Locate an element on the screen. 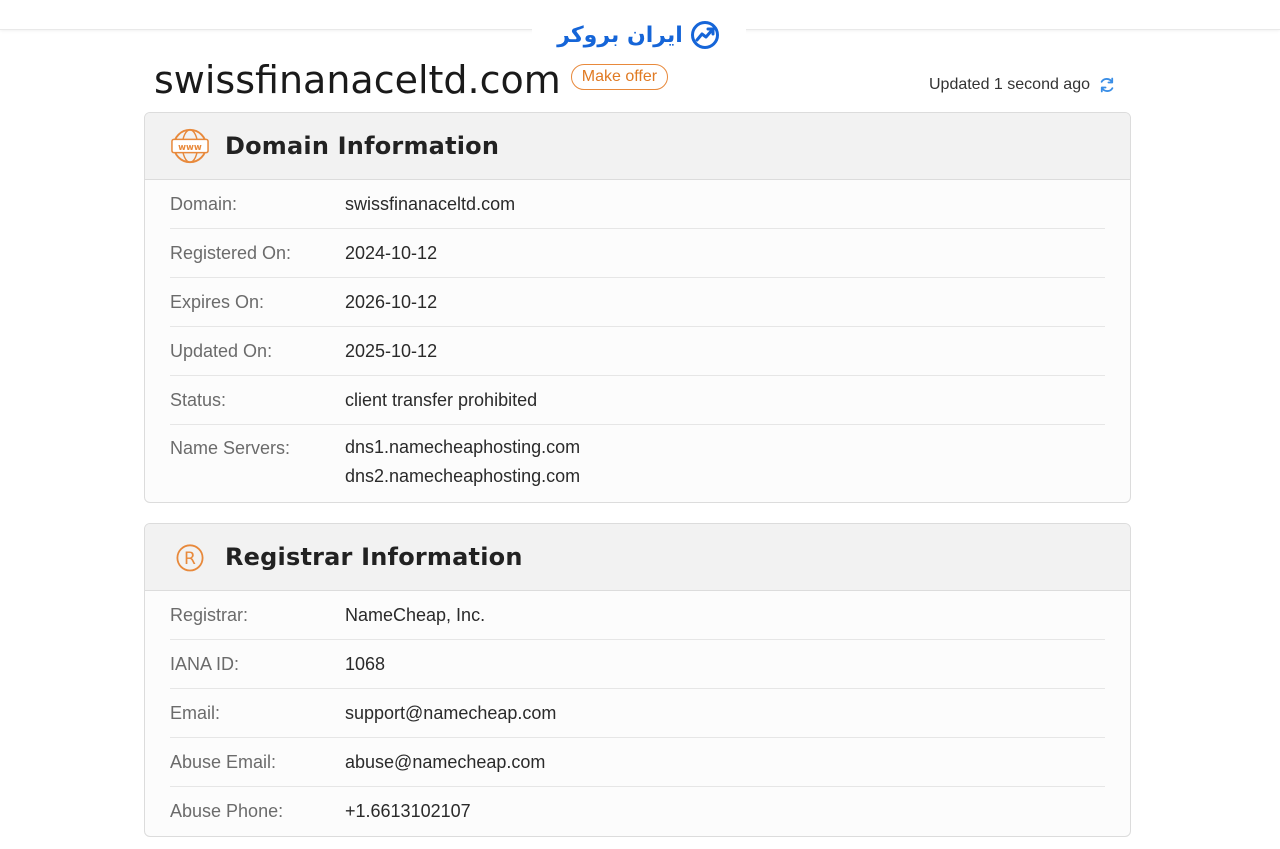 The image size is (1280, 849). info-row-registered-on: Registered On: 2024-10-12 is located at coordinates (637, 253).